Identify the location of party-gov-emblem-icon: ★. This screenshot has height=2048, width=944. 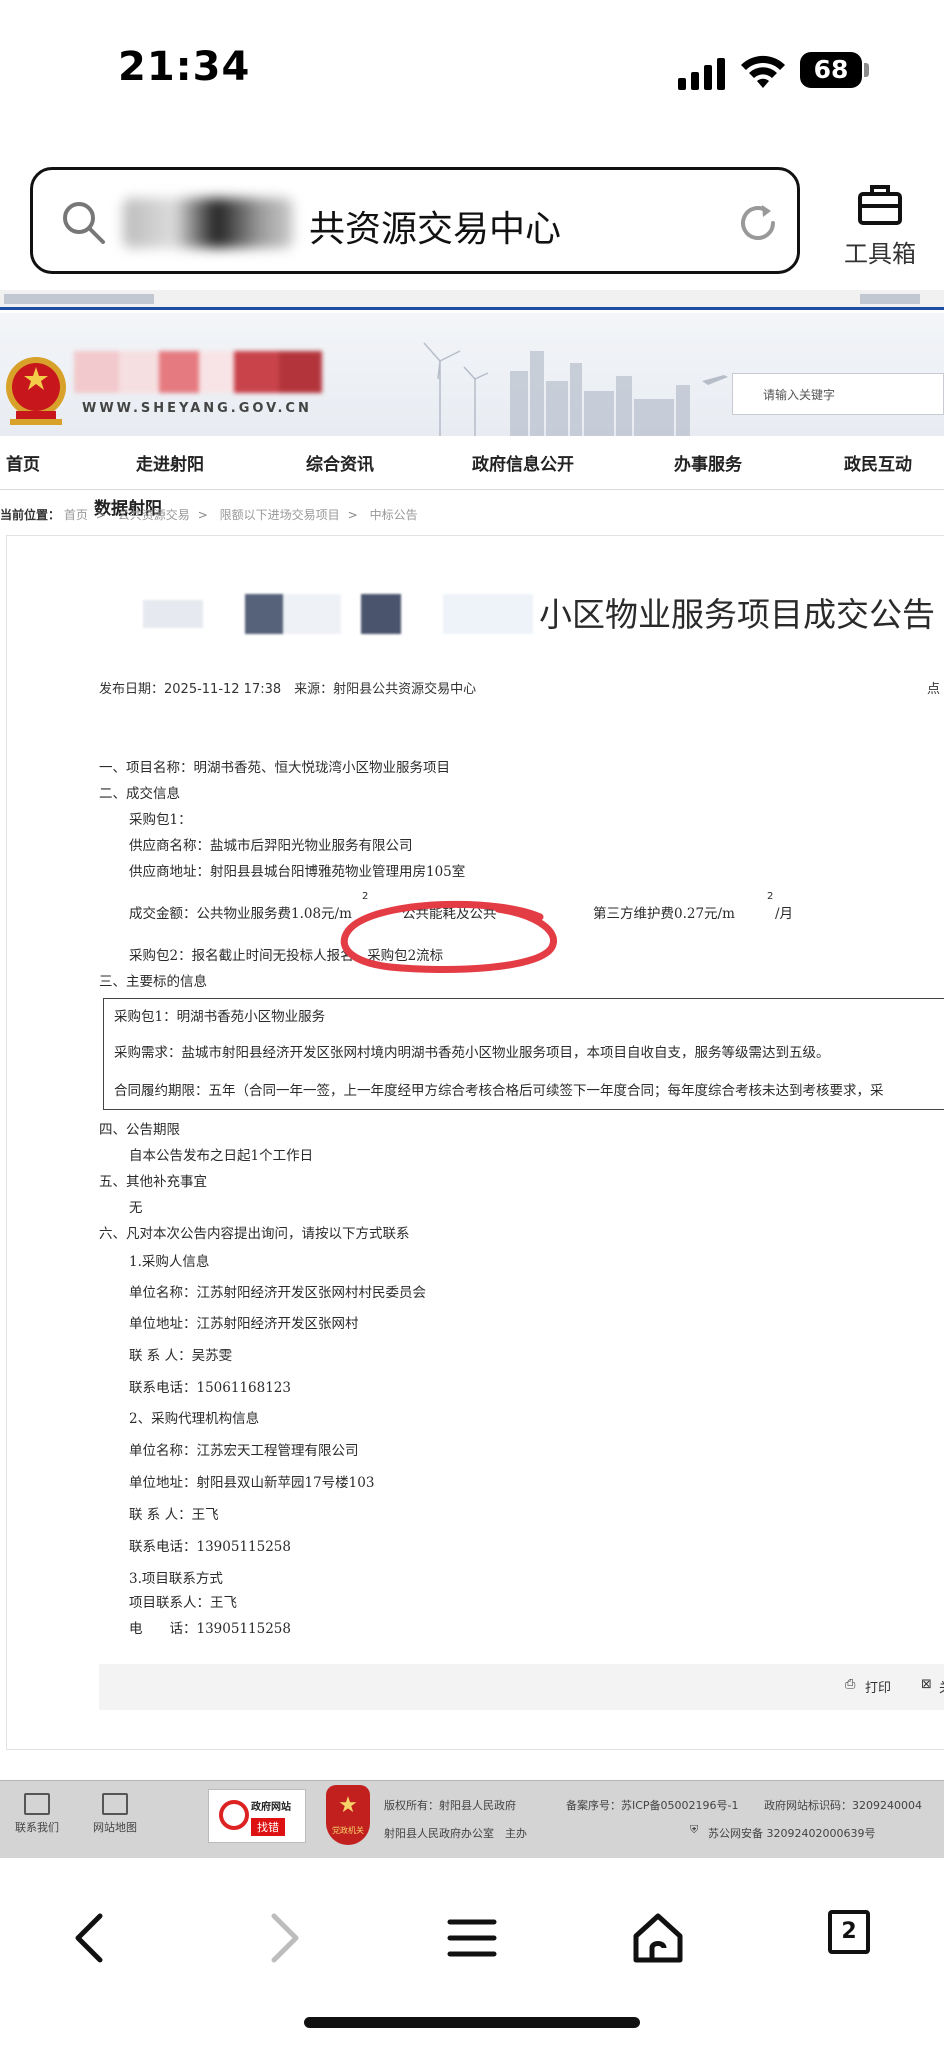
(348, 1805).